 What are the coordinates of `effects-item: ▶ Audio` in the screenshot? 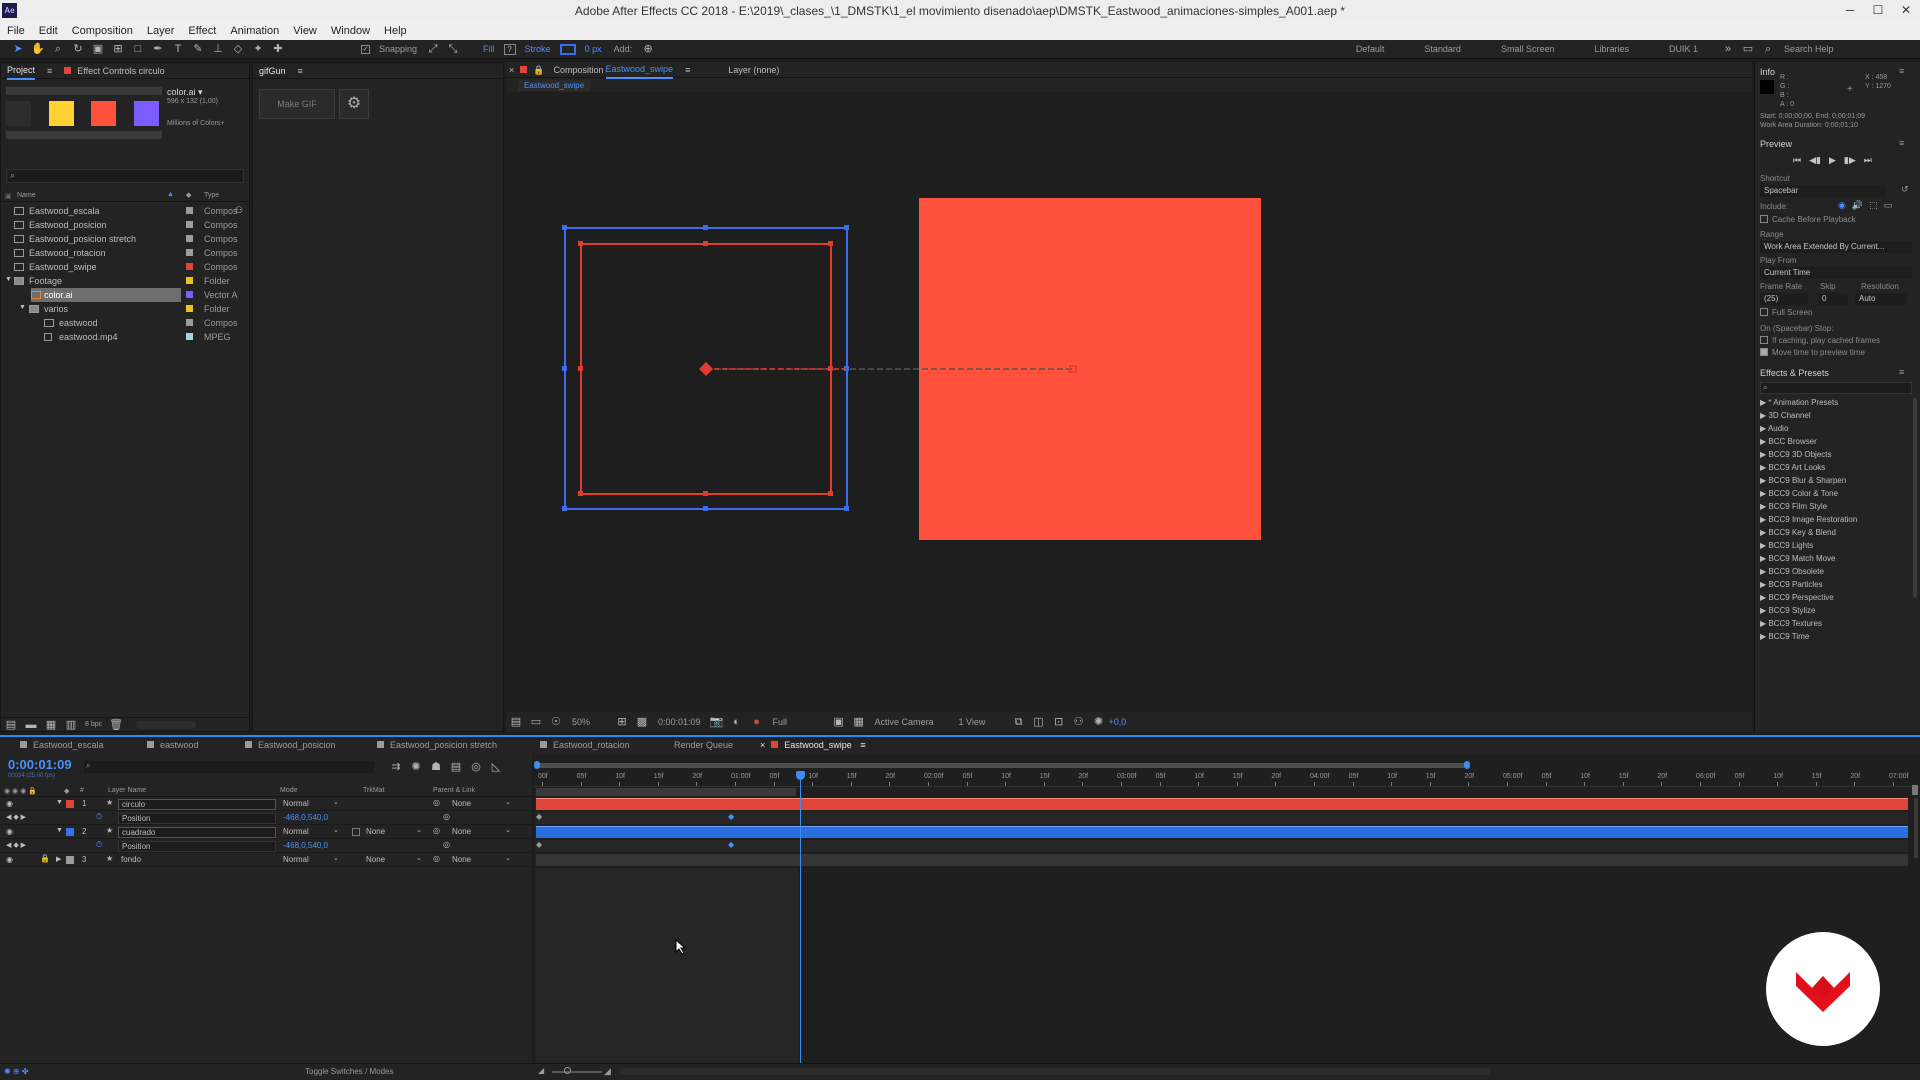 It's located at (1774, 428).